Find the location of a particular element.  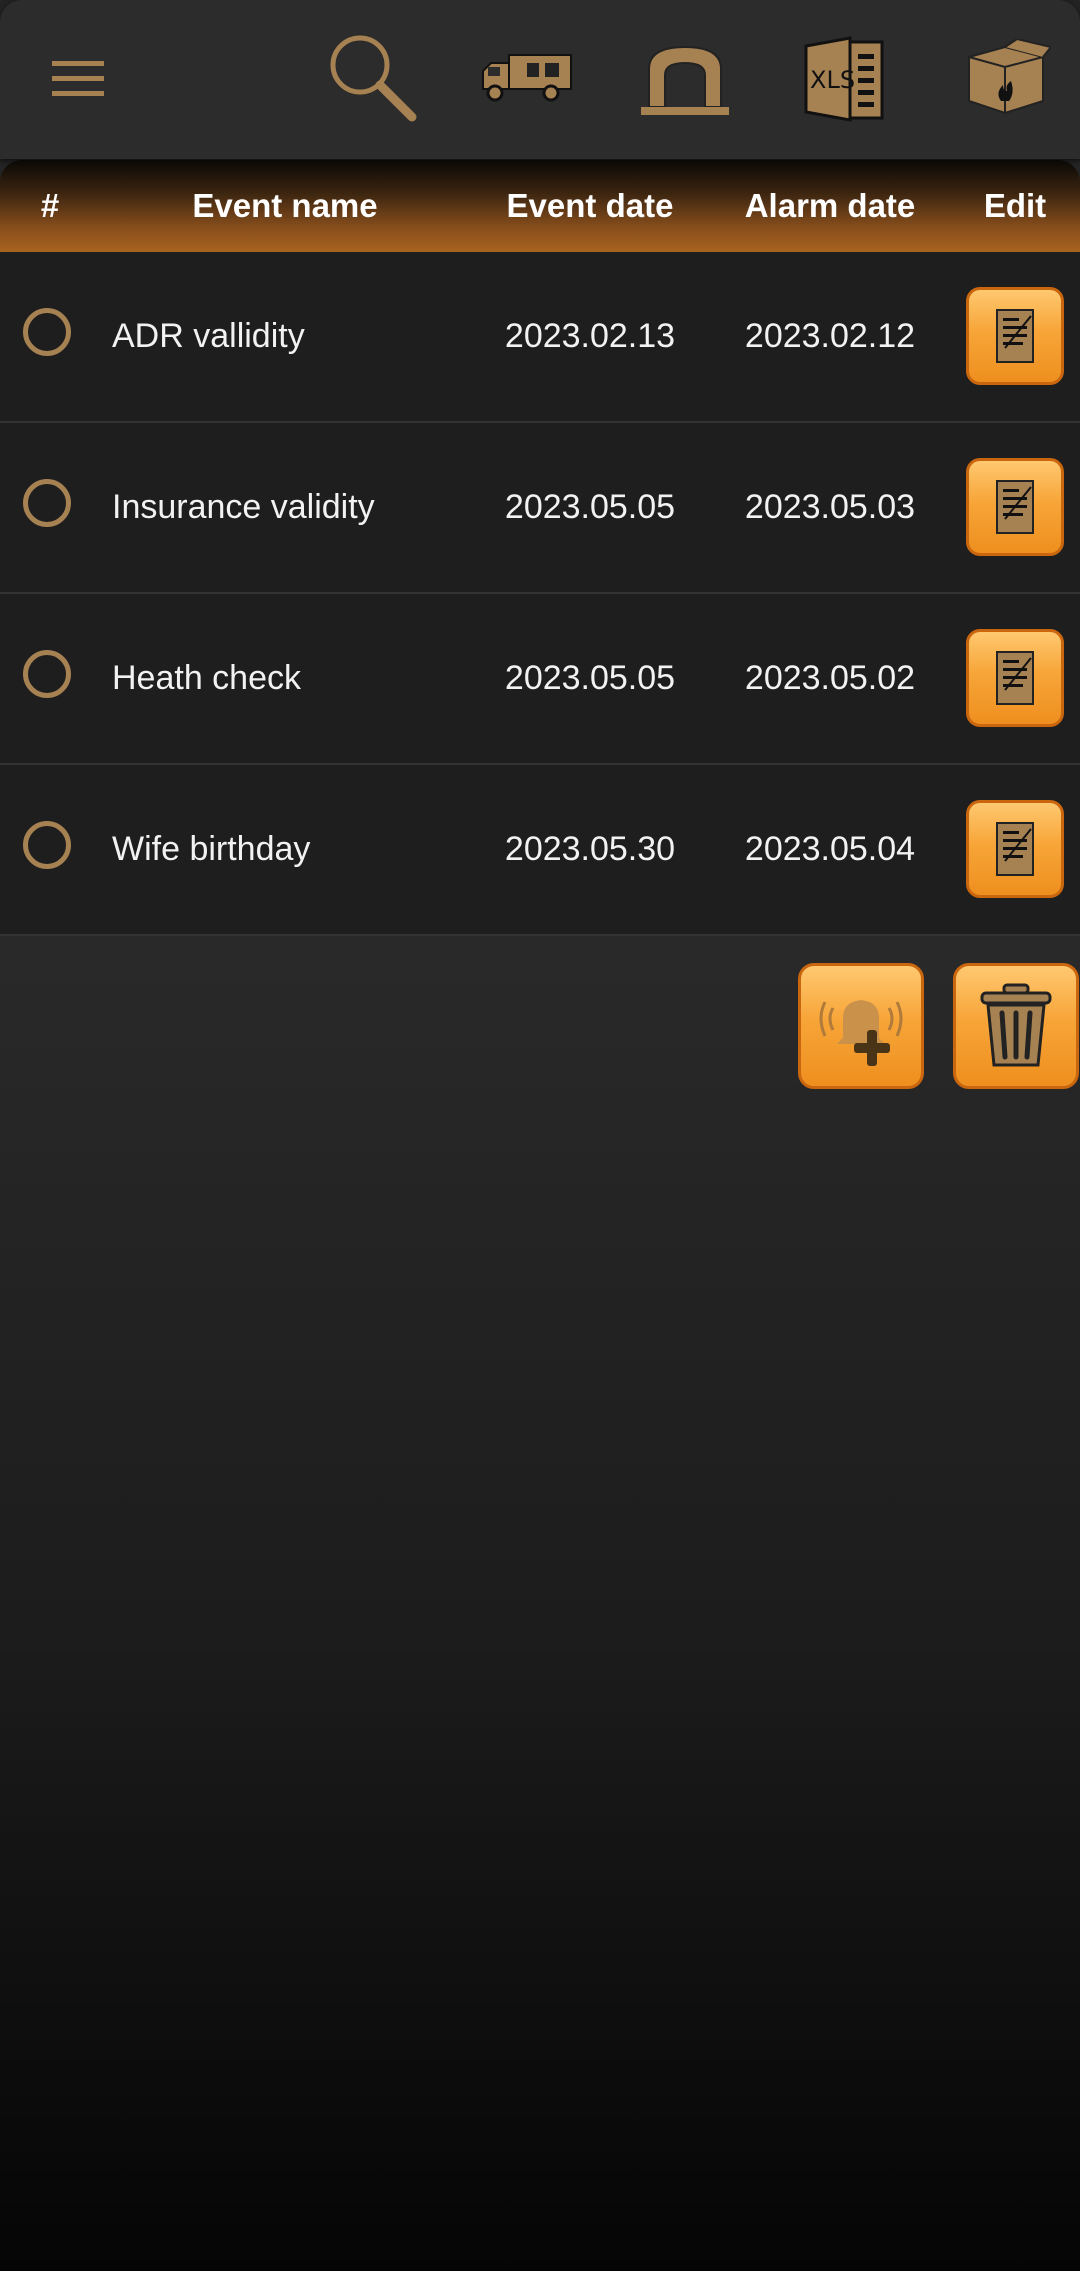

alarm-date: 2023.02.12 is located at coordinates (830, 336).